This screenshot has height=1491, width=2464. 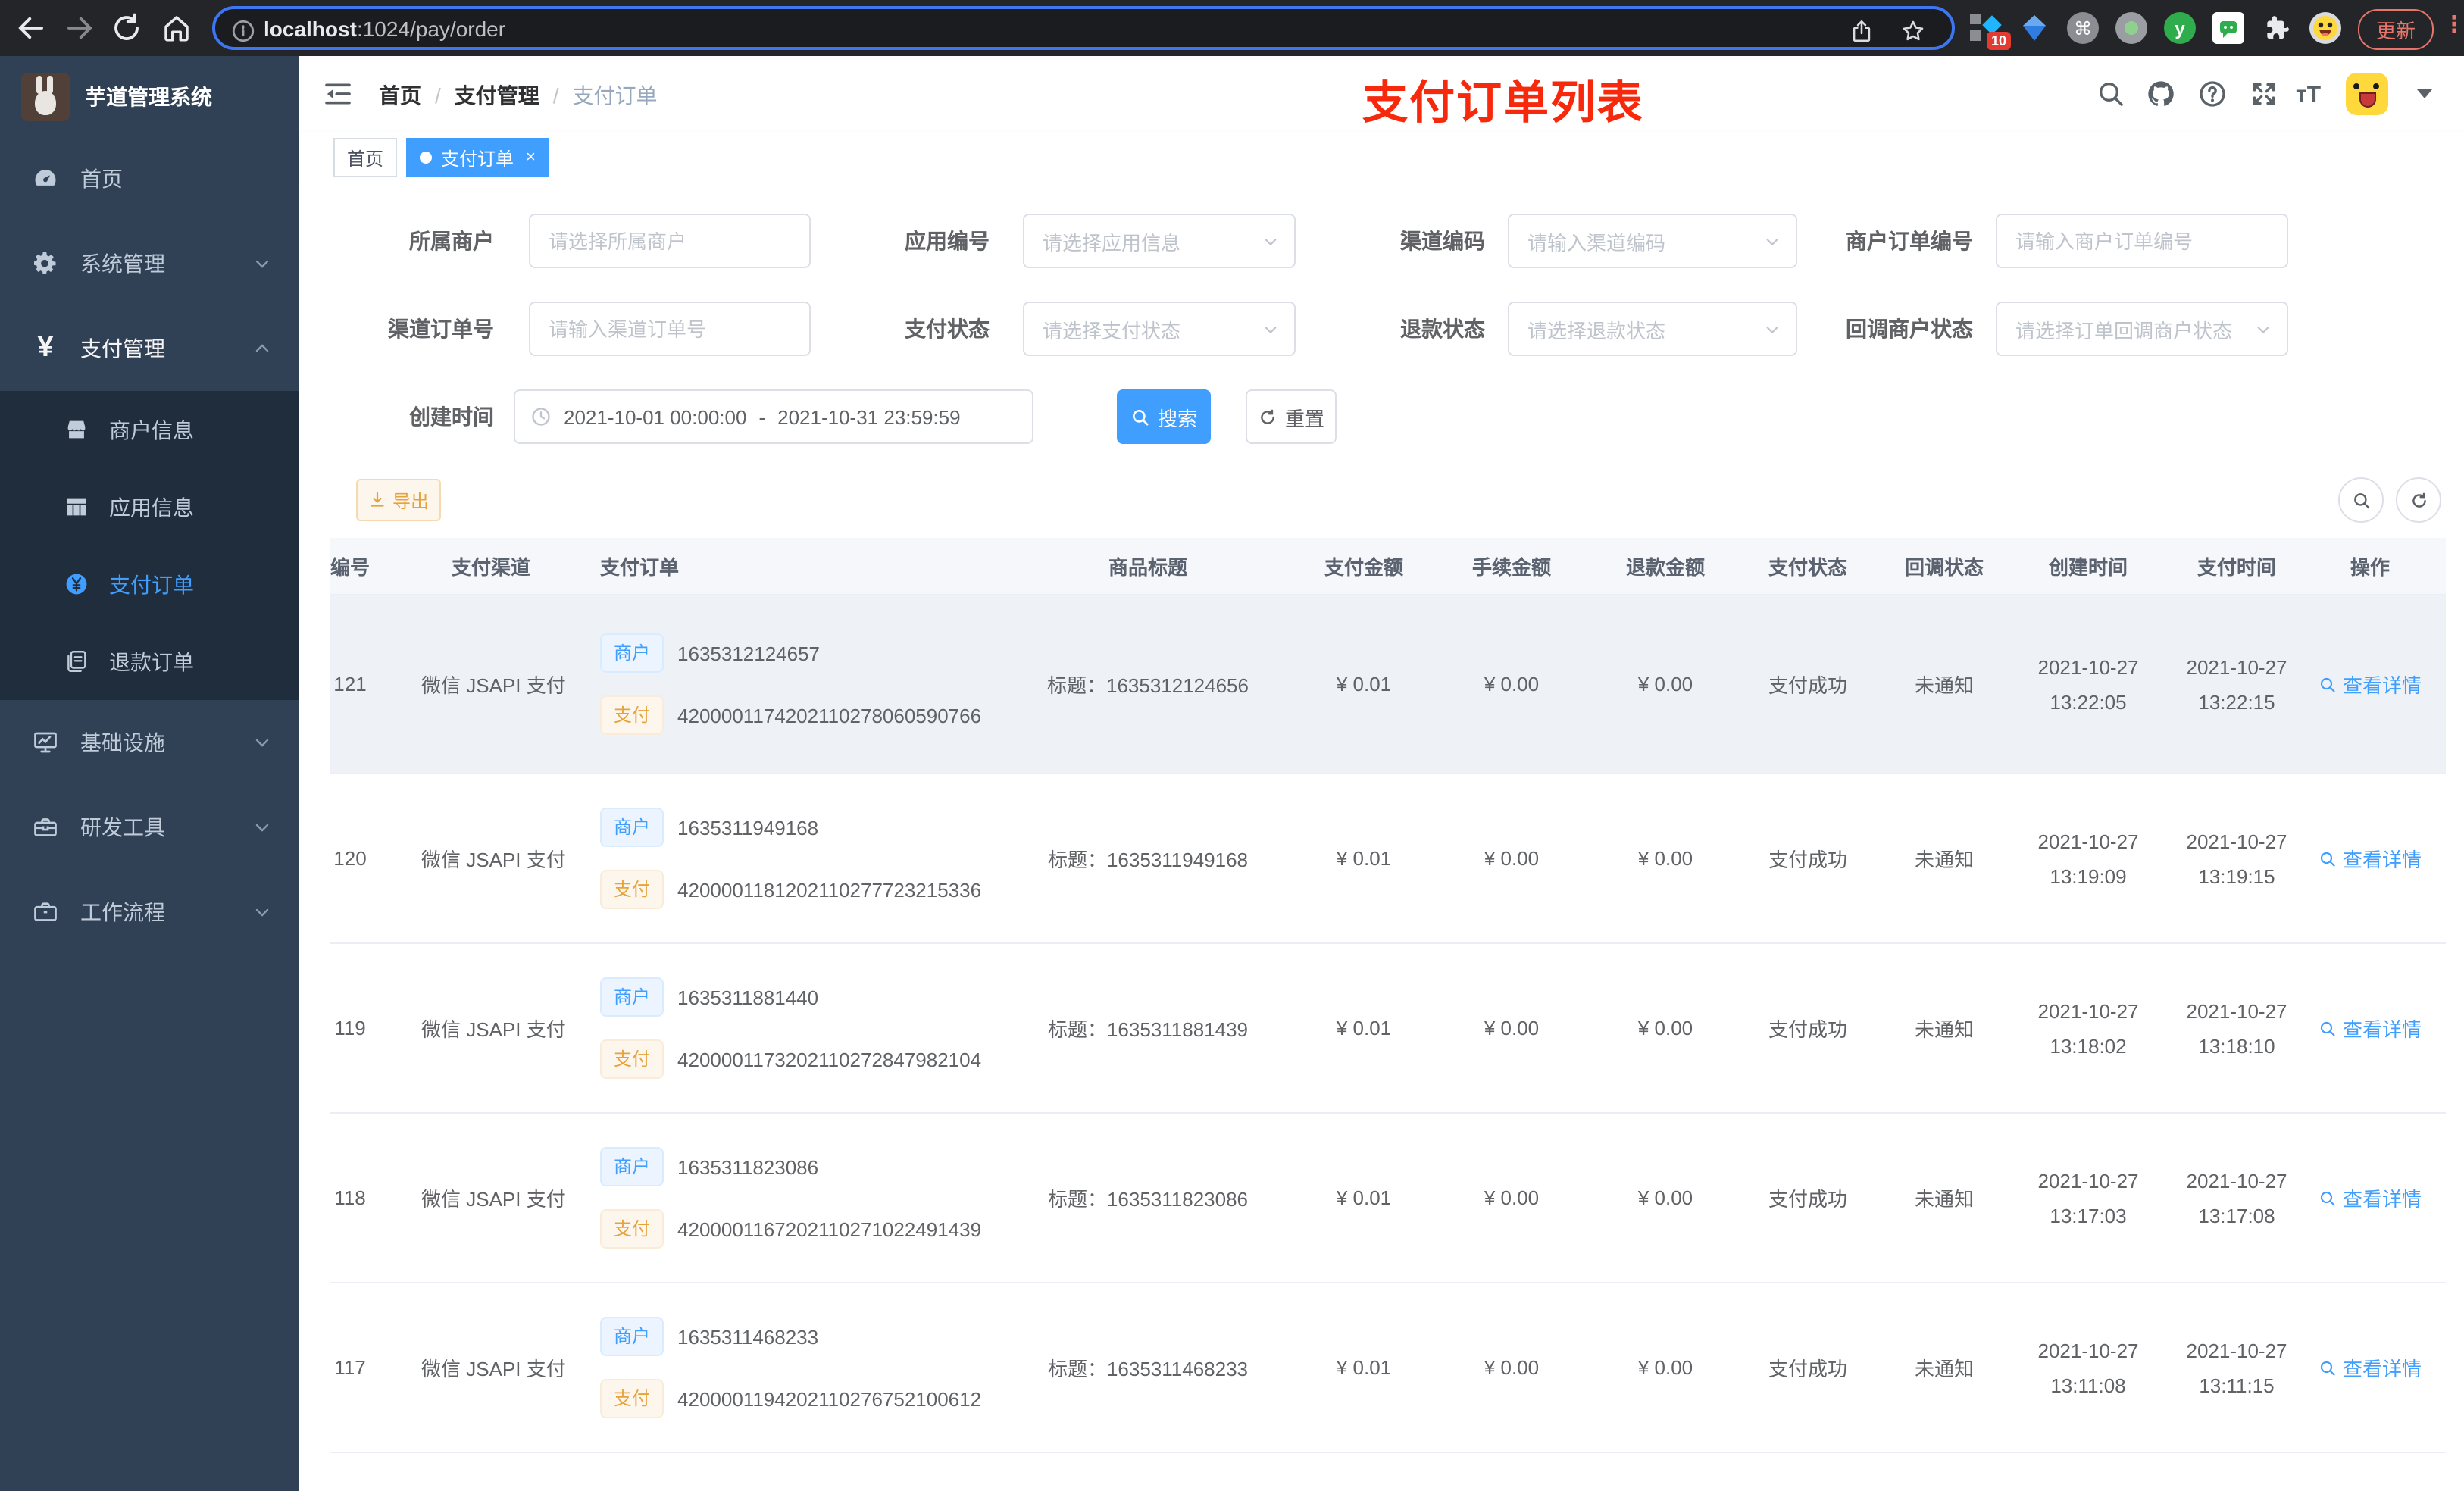 What do you see at coordinates (2418, 500) in the screenshot?
I see `refresh-table-button` at bounding box center [2418, 500].